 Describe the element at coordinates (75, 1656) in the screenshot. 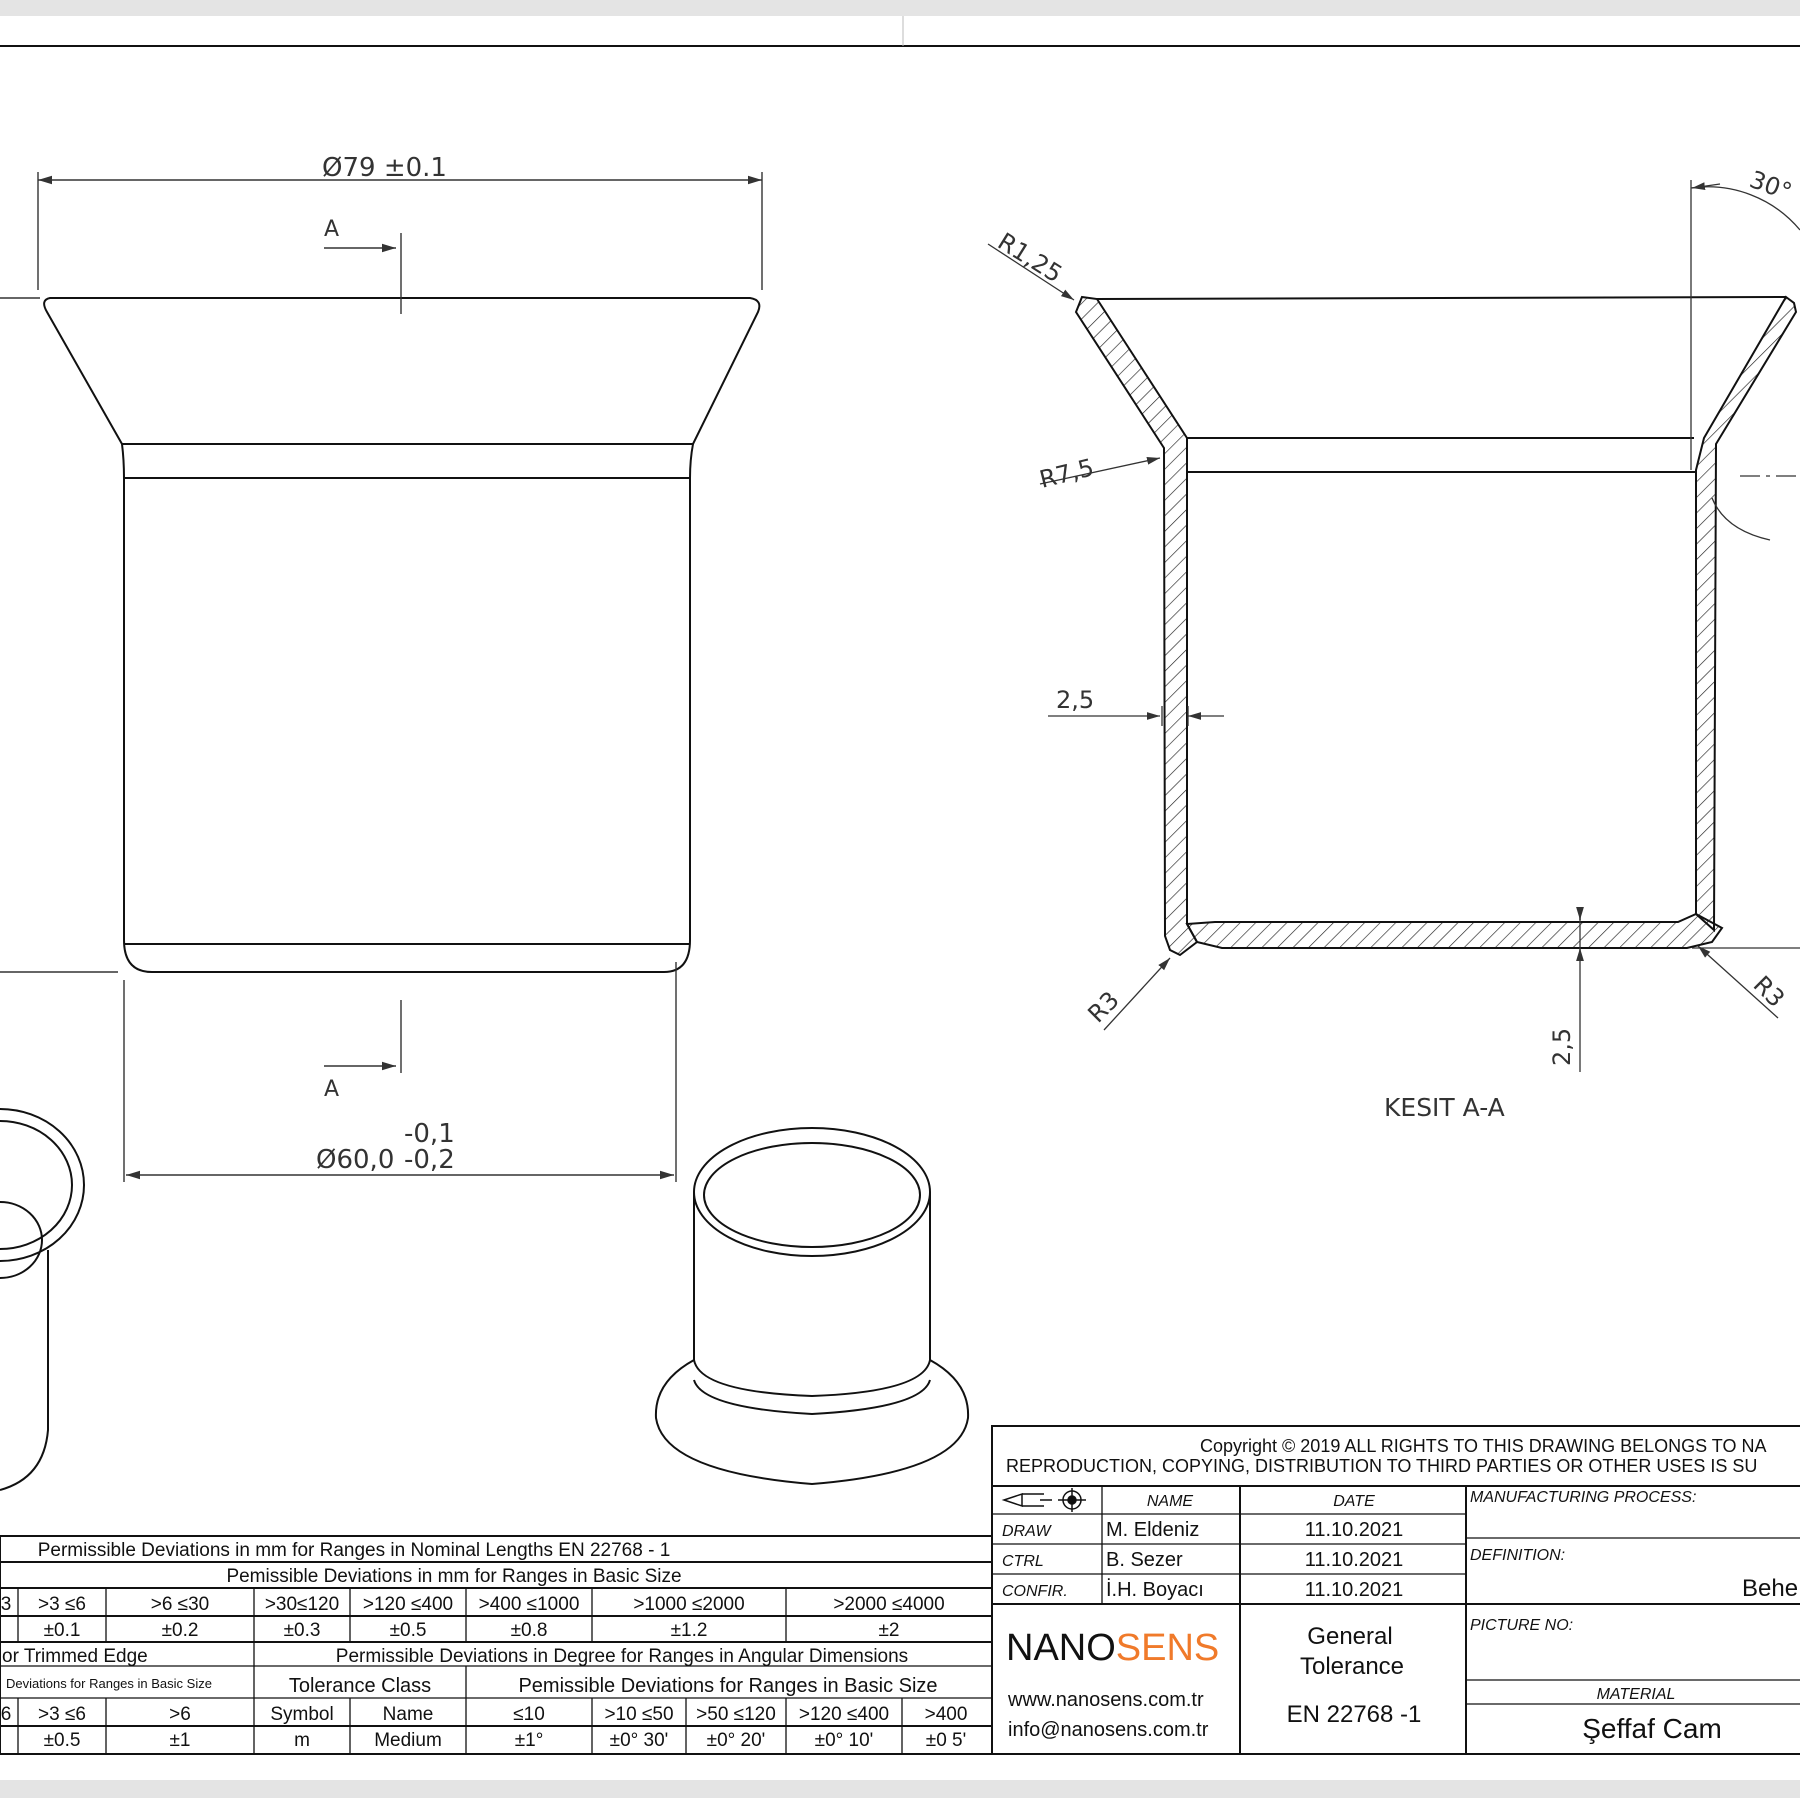

I see `trimmed-edge-label: or Trimmed Edge` at that location.